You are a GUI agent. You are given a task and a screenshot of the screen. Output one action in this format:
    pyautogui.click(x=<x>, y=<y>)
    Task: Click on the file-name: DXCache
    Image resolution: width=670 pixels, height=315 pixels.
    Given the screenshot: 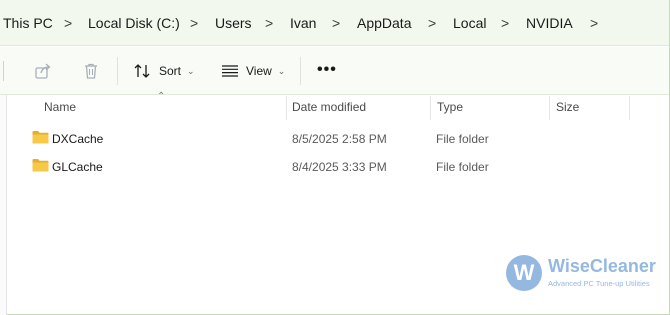 What is the action you would take?
    pyautogui.click(x=78, y=139)
    